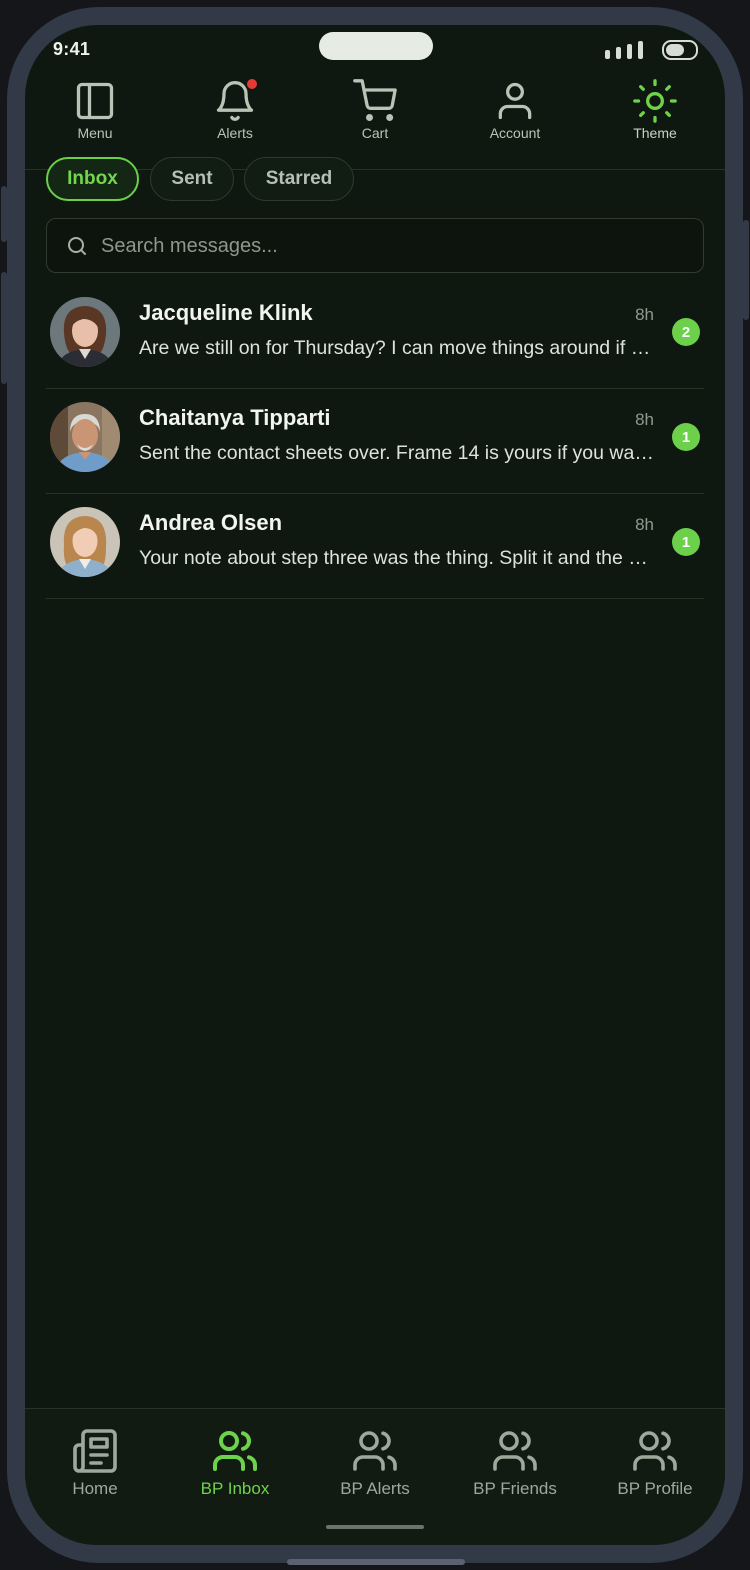 This screenshot has height=1570, width=750. I want to click on sun-icon, so click(655, 101).